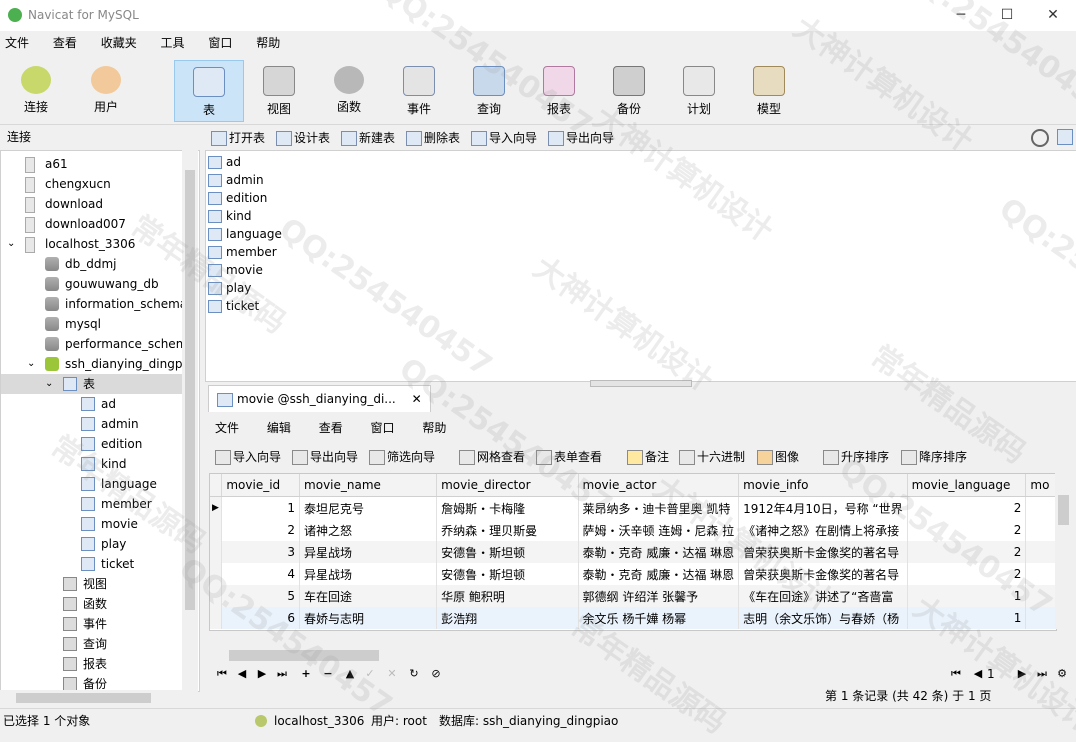  What do you see at coordinates (632, 655) in the screenshot?
I see `grid-horizontal-scrollbar` at bounding box center [632, 655].